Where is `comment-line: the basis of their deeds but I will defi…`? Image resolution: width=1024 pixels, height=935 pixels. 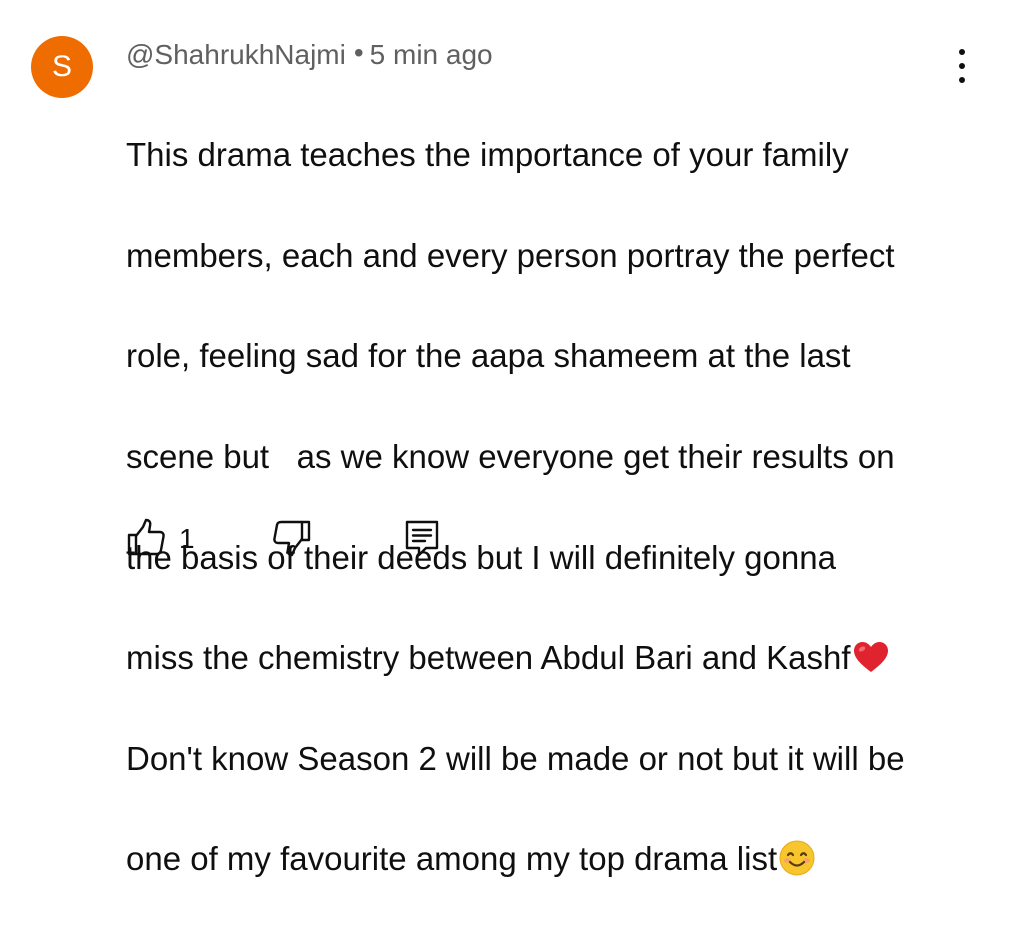
comment-line: the basis of their deeds but I will defi… is located at coordinates (481, 557).